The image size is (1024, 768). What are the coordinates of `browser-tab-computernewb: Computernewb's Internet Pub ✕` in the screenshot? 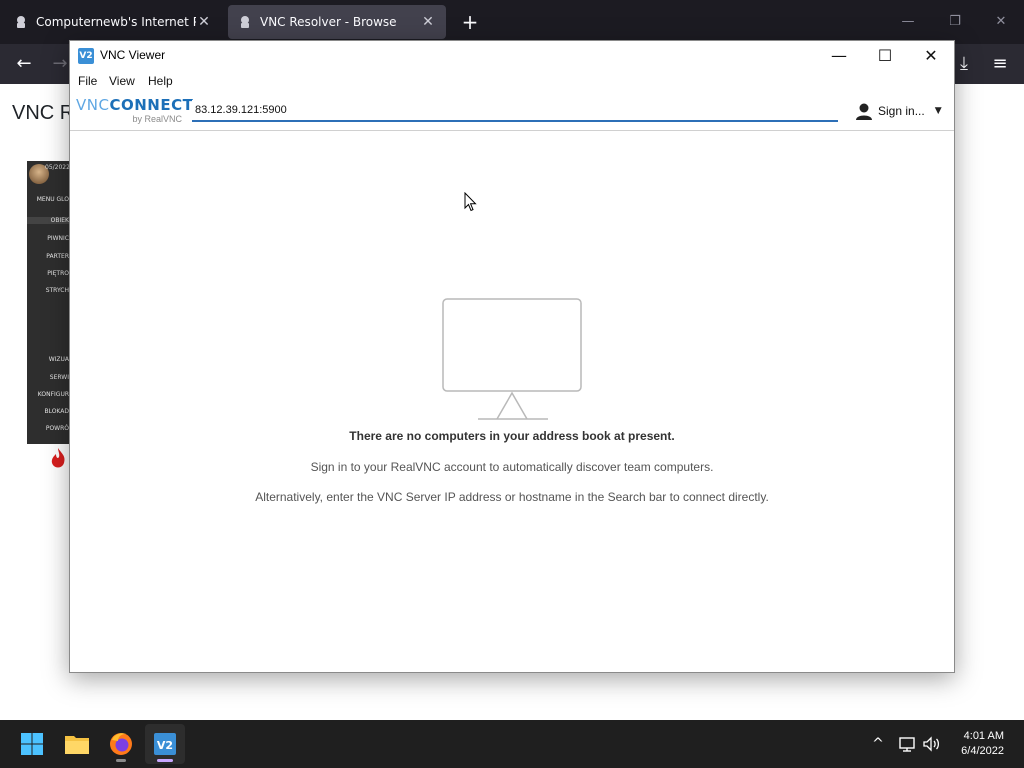 It's located at (113, 22).